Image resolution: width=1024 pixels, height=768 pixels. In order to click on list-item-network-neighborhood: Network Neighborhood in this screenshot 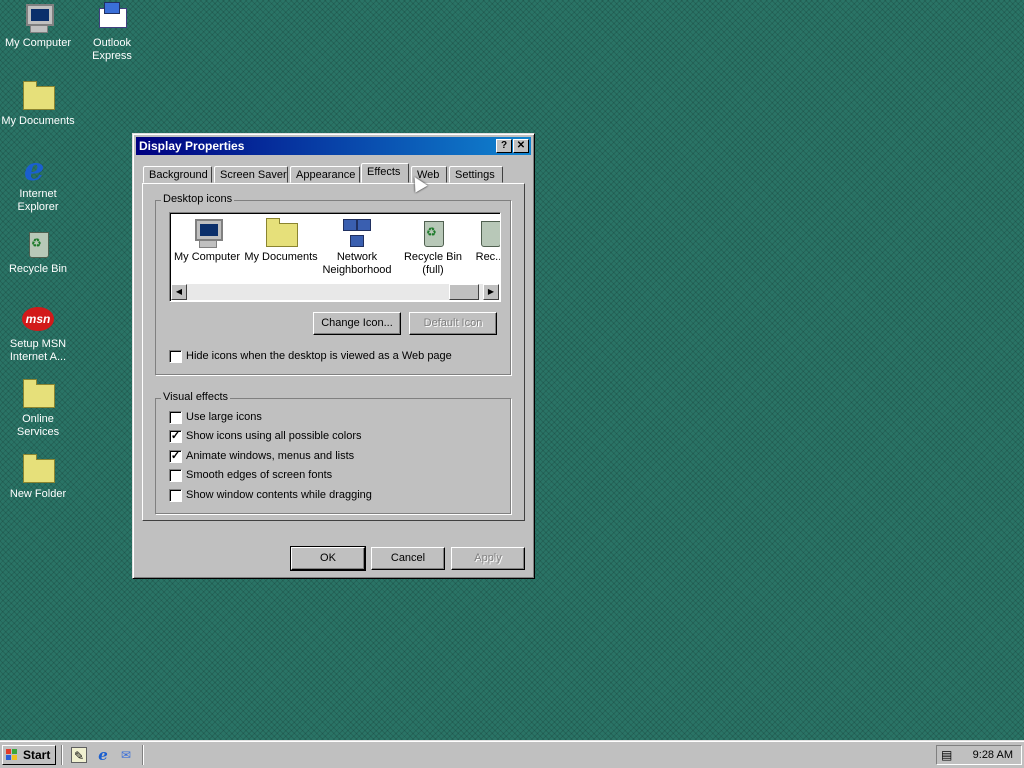, I will do `click(357, 247)`.